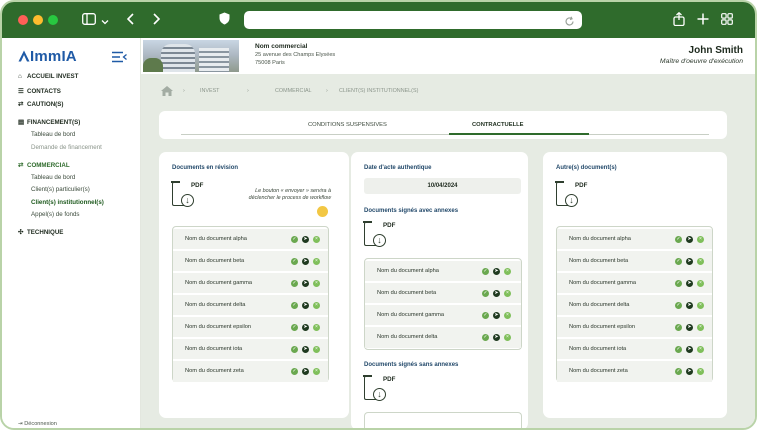  What do you see at coordinates (167, 92) in the screenshot?
I see `home-icon` at bounding box center [167, 92].